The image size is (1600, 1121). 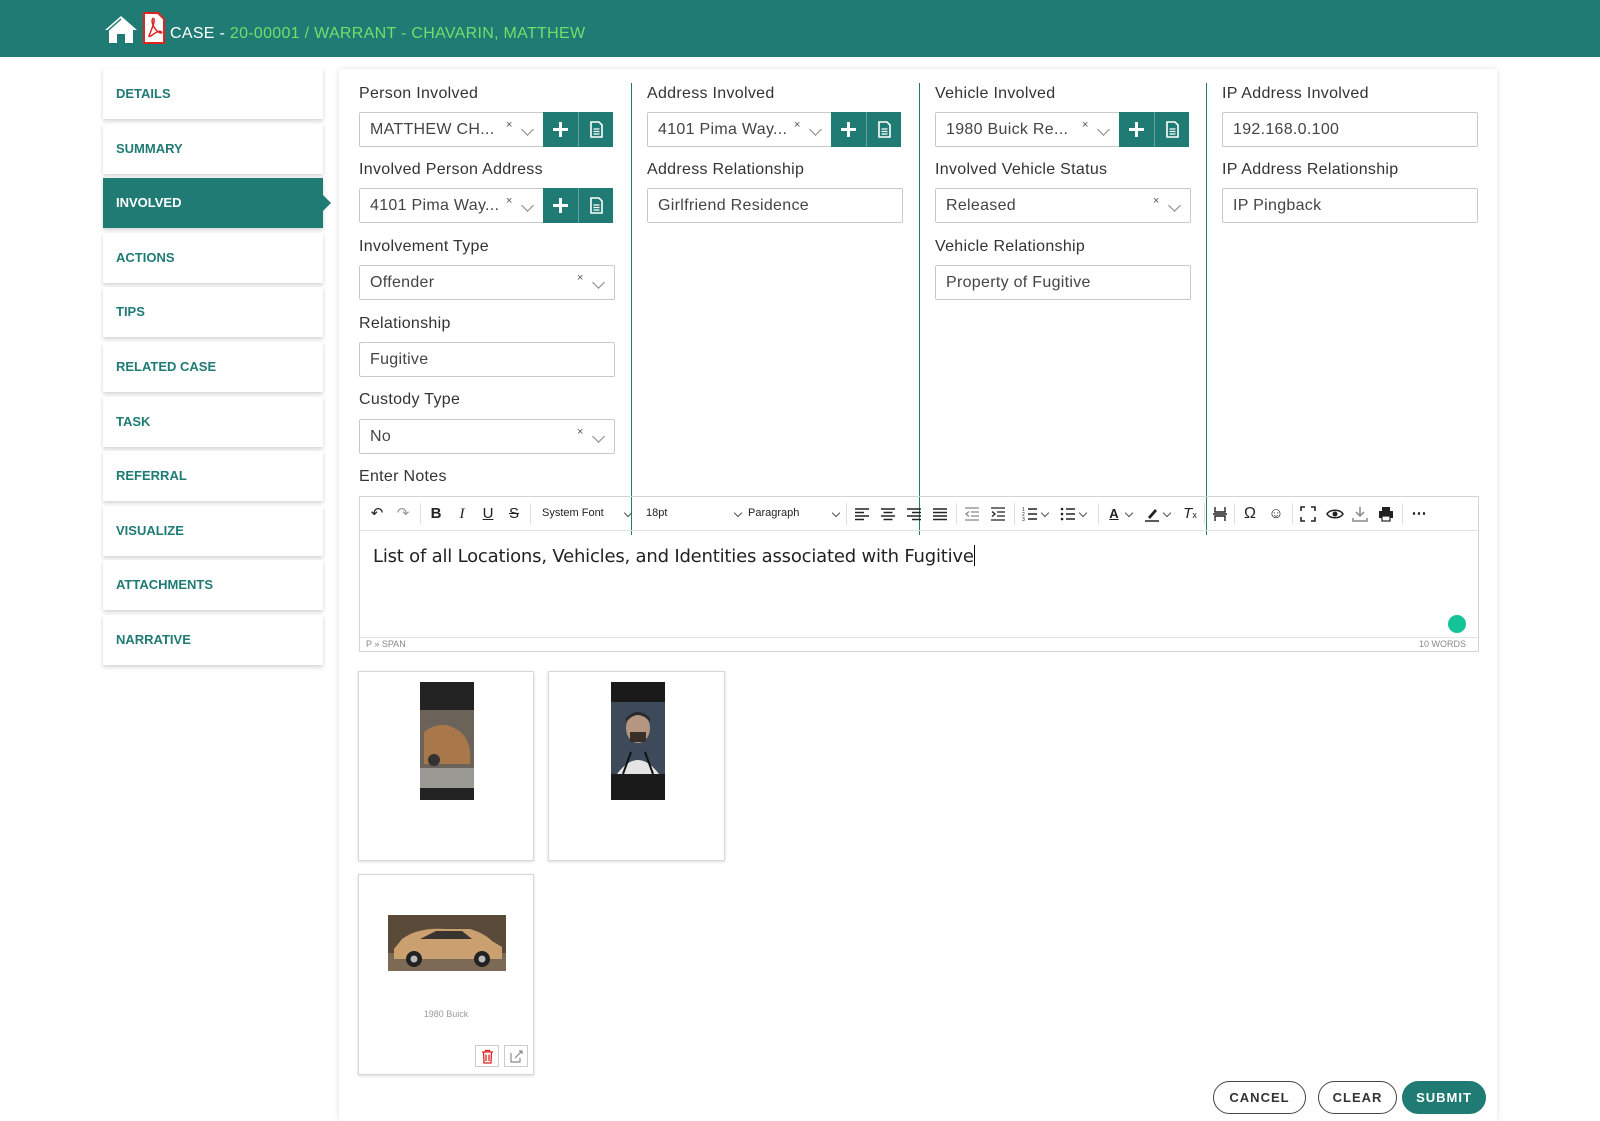 What do you see at coordinates (862, 514) in the screenshot?
I see `align-left-icon` at bounding box center [862, 514].